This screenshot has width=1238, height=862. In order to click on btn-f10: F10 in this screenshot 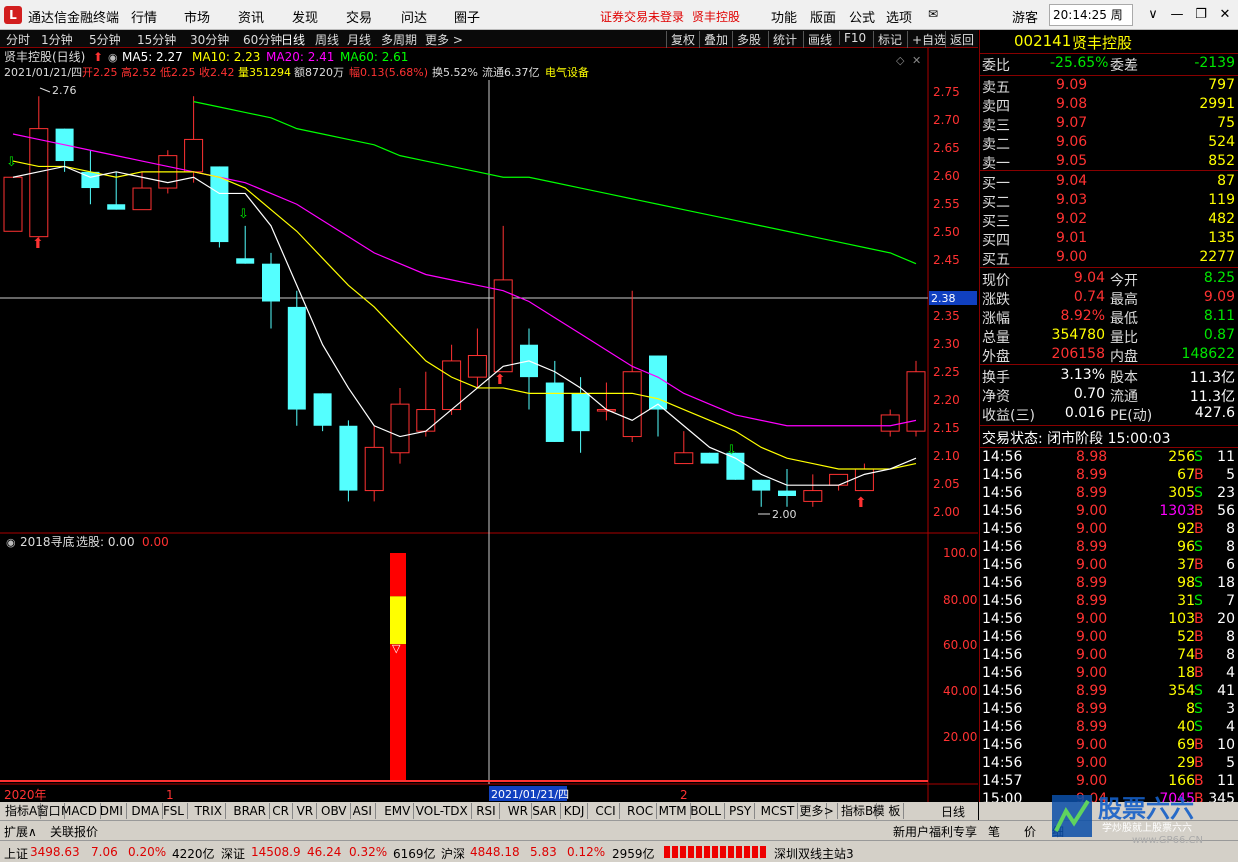, I will do `click(854, 38)`.